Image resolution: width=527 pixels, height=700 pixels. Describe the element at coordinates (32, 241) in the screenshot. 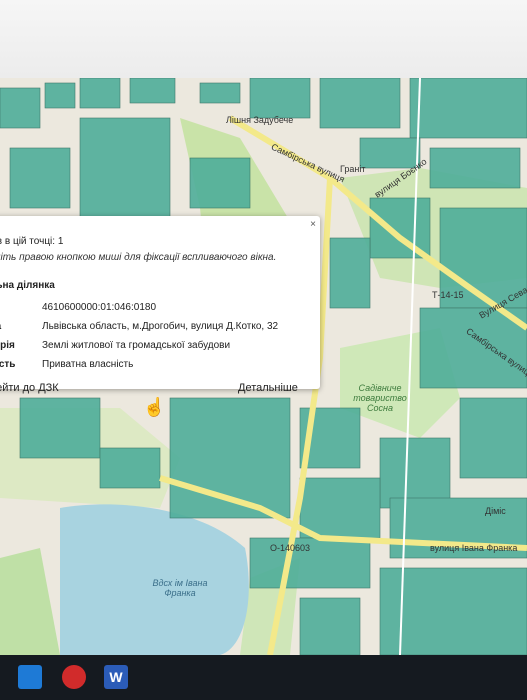

I see `objects-count: тів в цій точці: 1` at that location.